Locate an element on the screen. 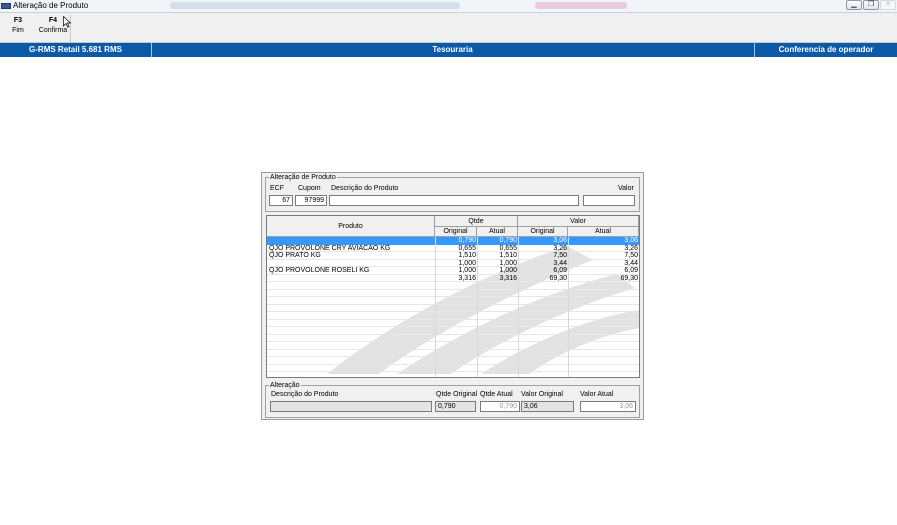 The height and width of the screenshot is (525, 897). cell-valor-atual: 7,50 is located at coordinates (631, 255).